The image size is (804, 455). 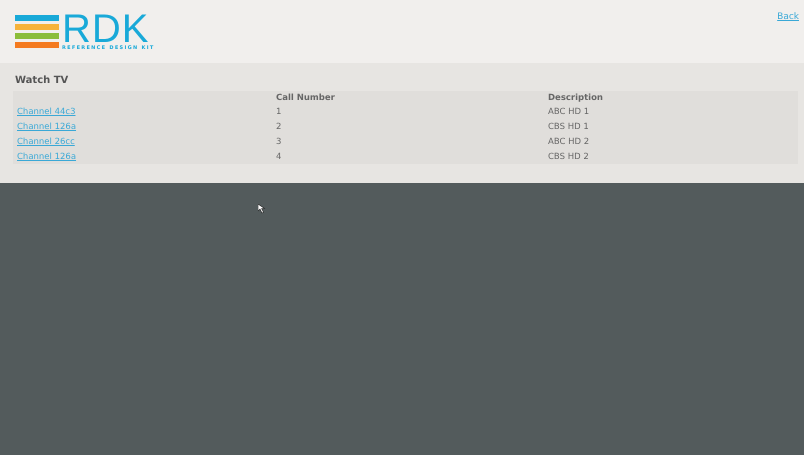 What do you see at coordinates (106, 29) in the screenshot?
I see `logo-name: RDK` at bounding box center [106, 29].